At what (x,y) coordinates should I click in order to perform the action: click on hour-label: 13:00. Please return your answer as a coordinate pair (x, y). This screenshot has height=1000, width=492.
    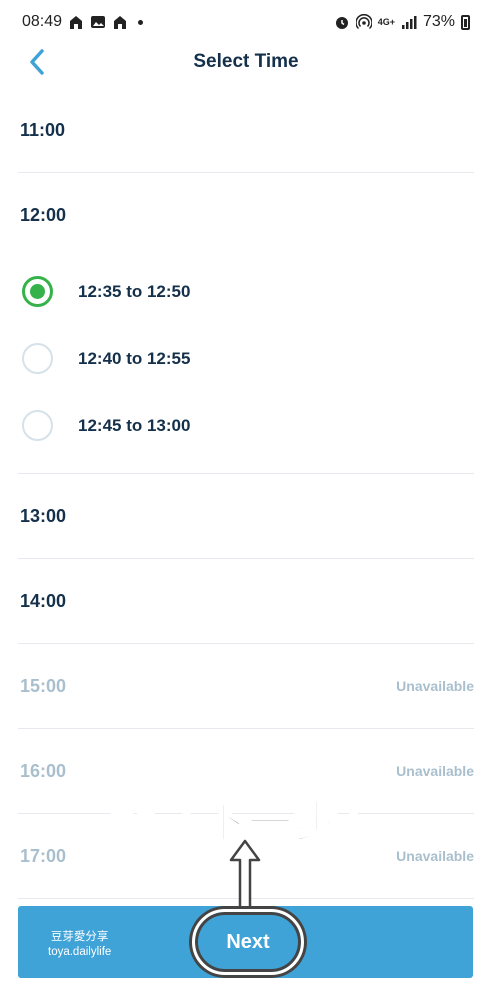
    Looking at the image, I should click on (43, 515).